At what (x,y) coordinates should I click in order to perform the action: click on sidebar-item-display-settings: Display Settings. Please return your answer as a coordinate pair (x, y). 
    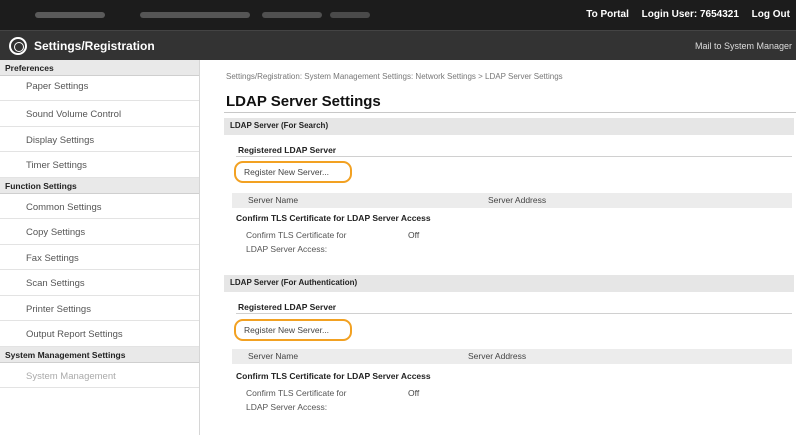
    Looking at the image, I should click on (99, 139).